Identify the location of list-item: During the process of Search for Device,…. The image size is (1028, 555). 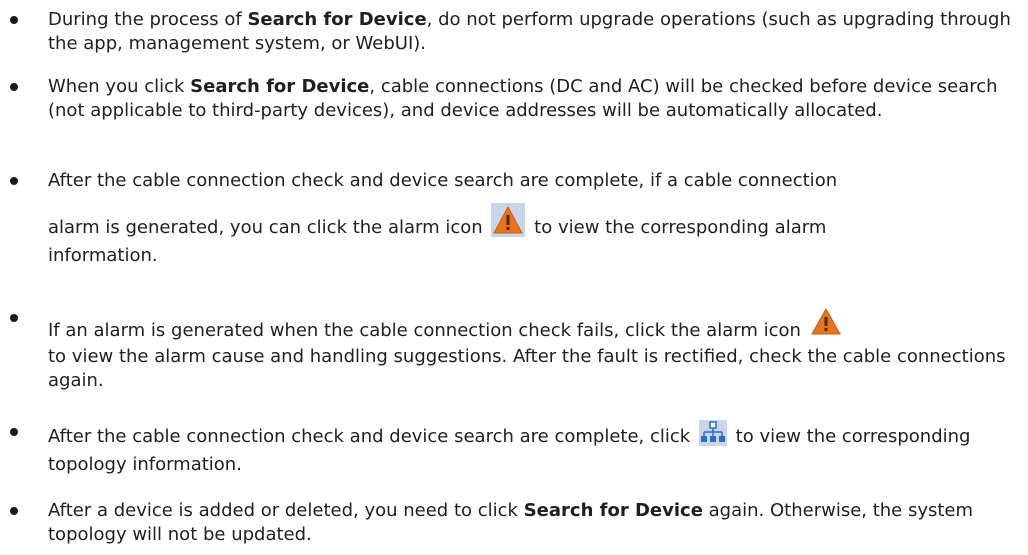
(532, 32).